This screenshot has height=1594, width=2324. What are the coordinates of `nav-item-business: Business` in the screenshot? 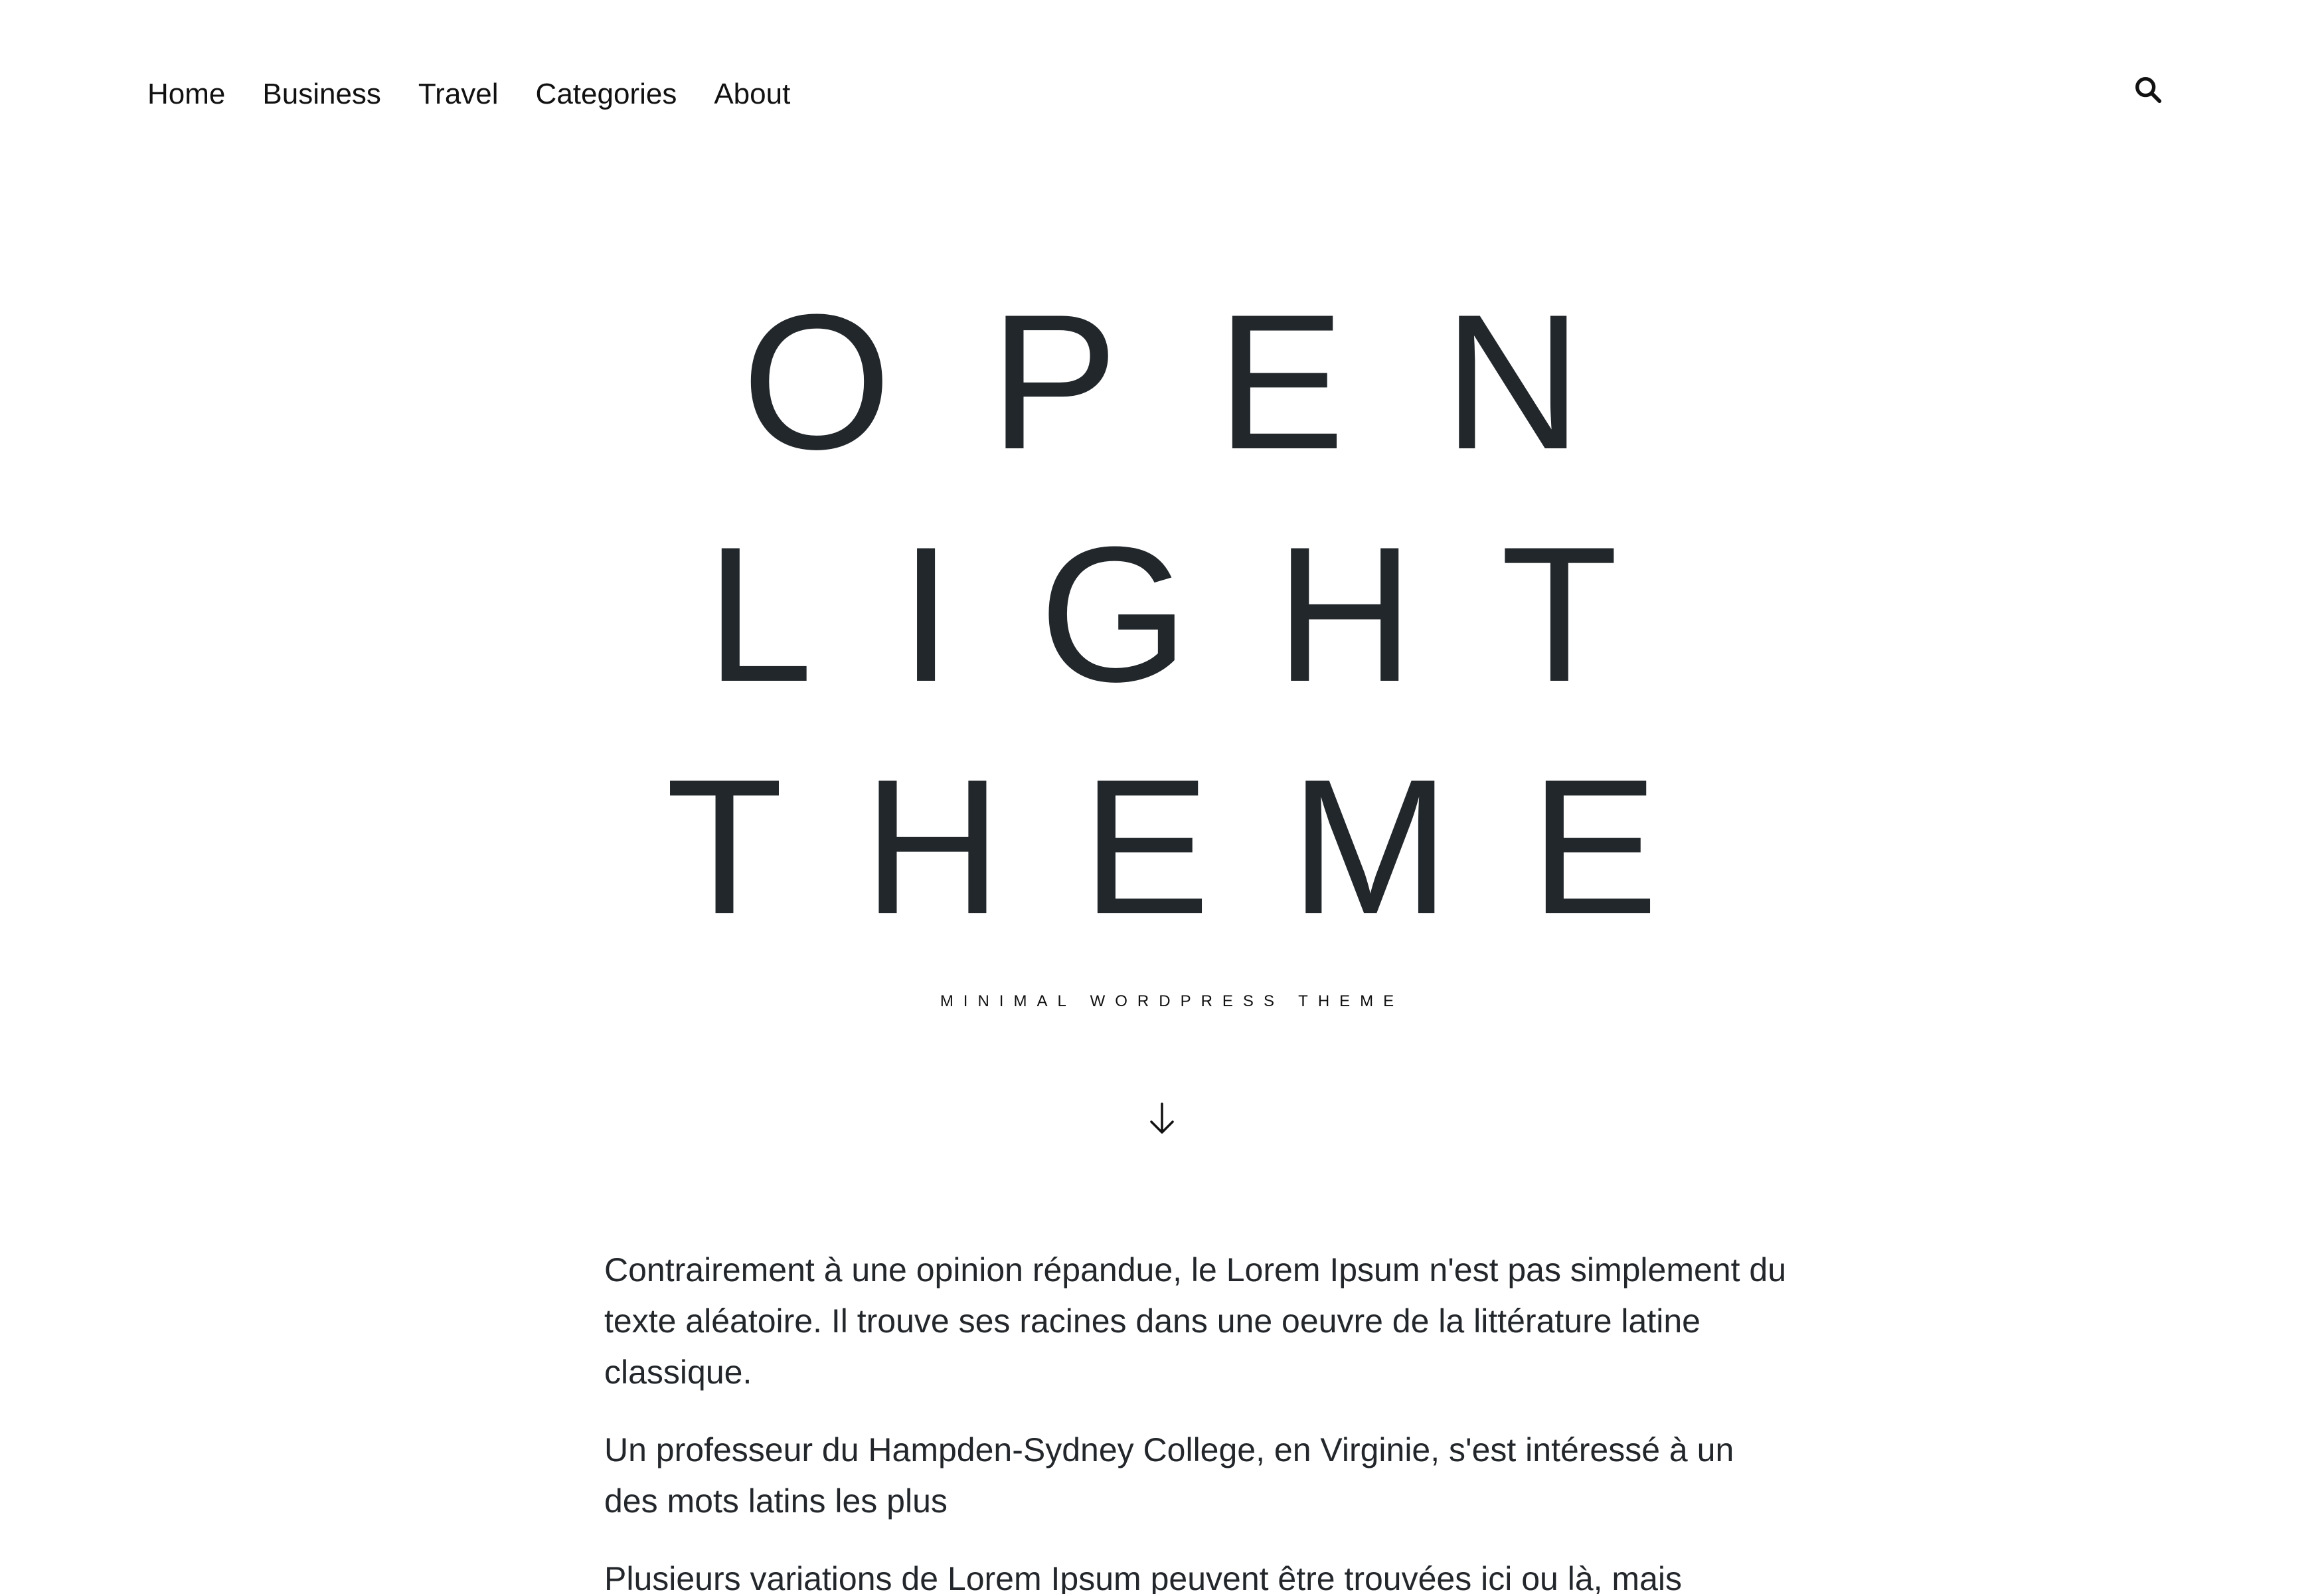 It's located at (322, 94).